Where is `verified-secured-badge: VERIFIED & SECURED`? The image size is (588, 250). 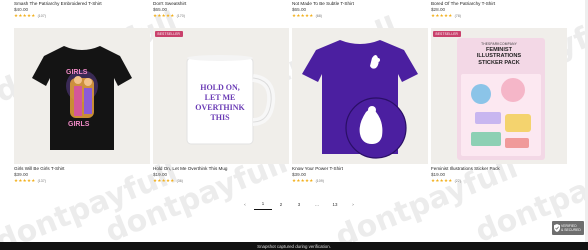
verified-secured-badge: VERIFIED & SECURED is located at coordinates (568, 228).